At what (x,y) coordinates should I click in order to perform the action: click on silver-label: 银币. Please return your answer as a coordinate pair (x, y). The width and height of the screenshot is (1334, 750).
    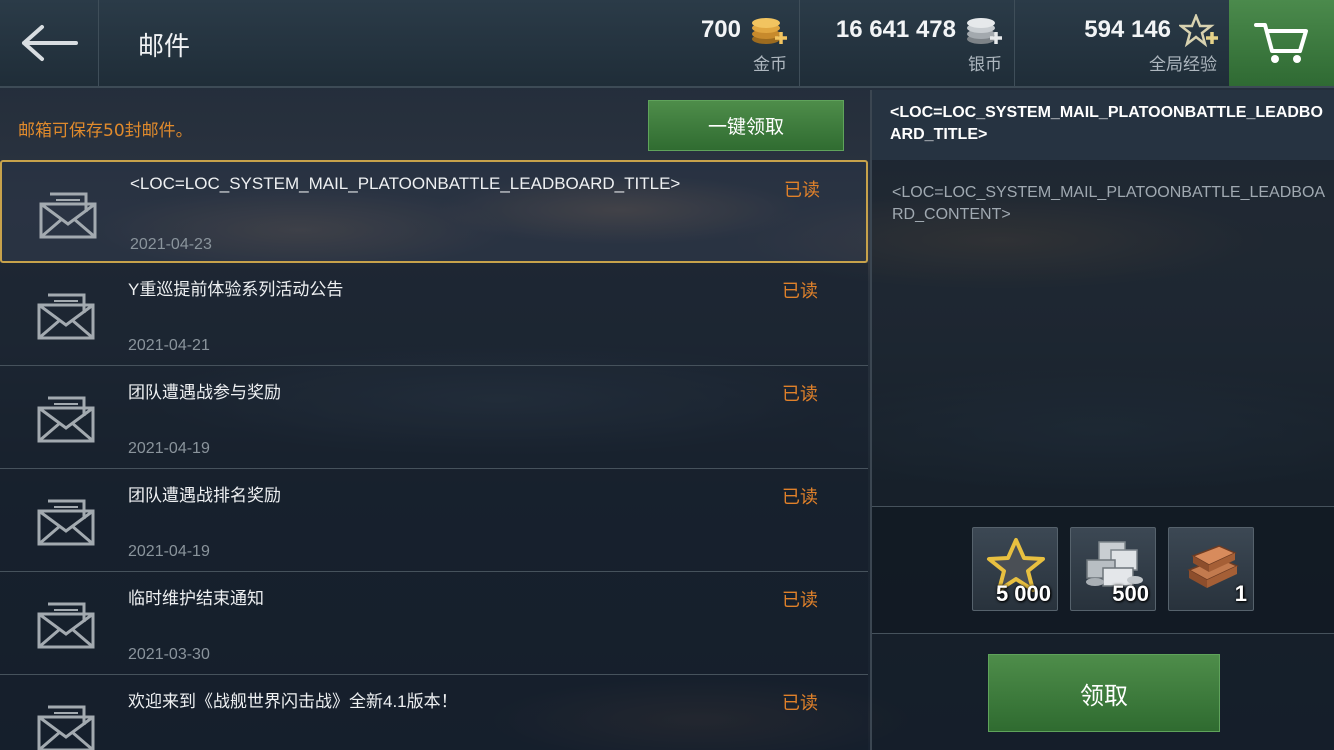
    Looking at the image, I should click on (985, 65).